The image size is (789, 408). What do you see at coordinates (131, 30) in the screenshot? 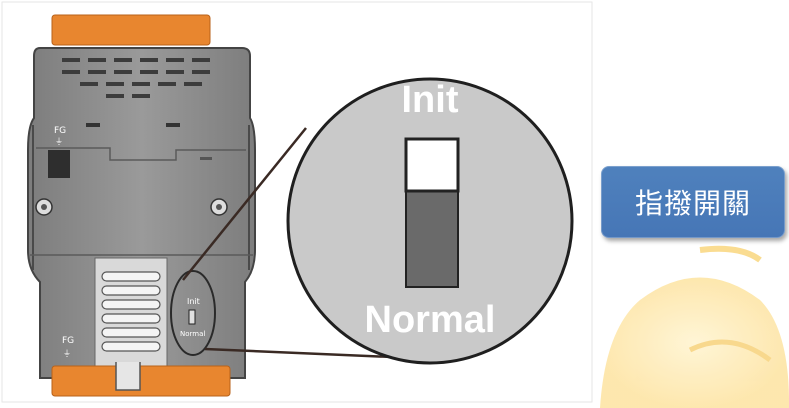
I see `top-terminal-block` at bounding box center [131, 30].